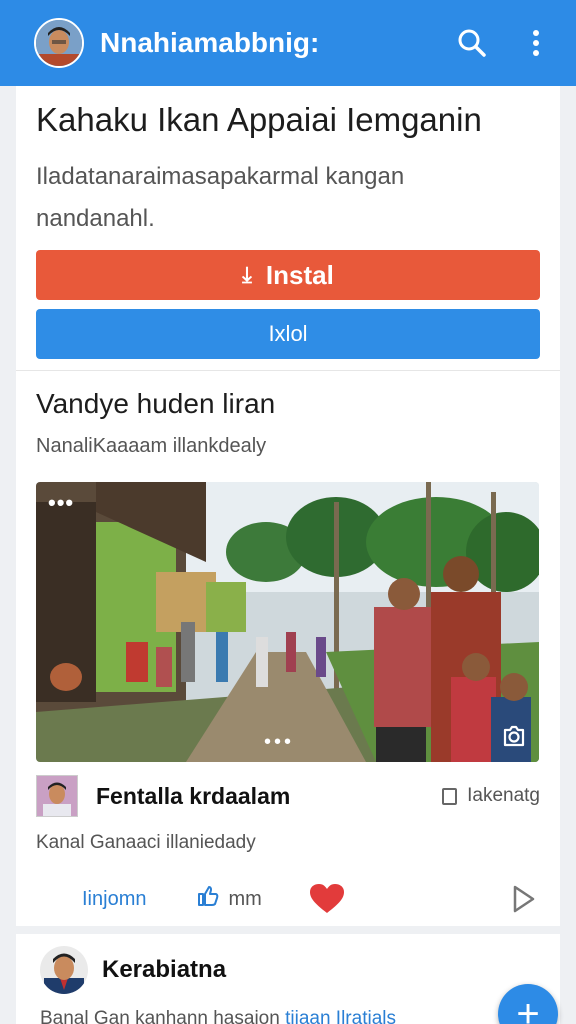  I want to click on channel-meta: Kanal Ganaaci illaniedady, so click(146, 842).